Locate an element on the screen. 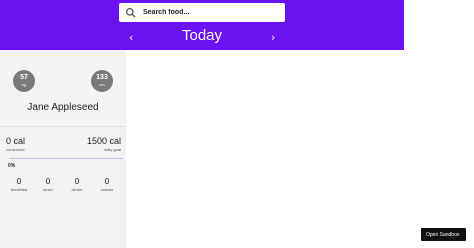 The width and height of the screenshot is (474, 248). search-bar is located at coordinates (202, 12).